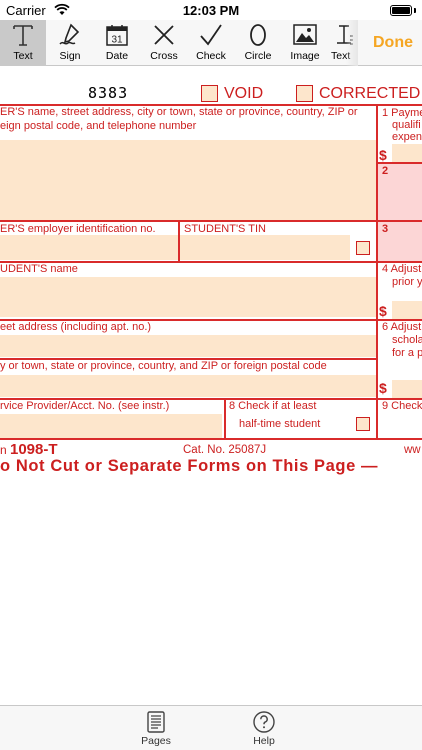 This screenshot has height=750, width=422. I want to click on tool-circle-button: Circle, so click(258, 43).